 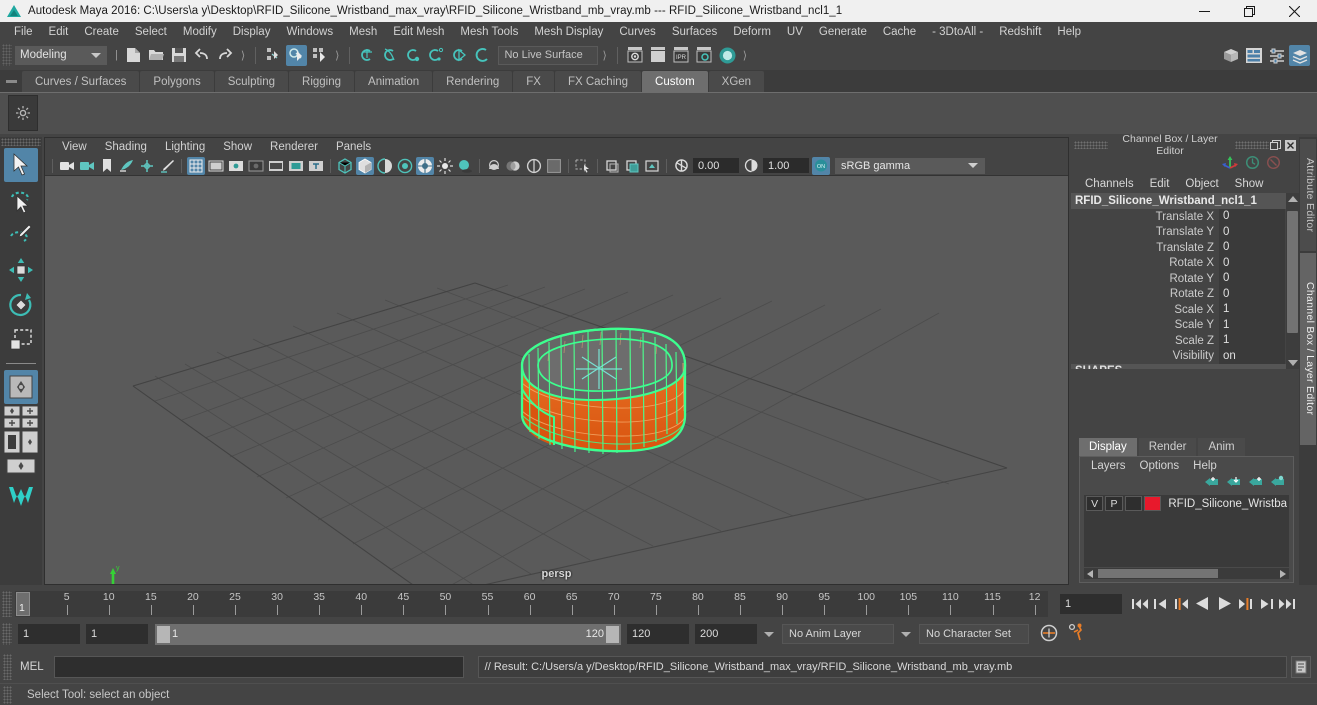 What do you see at coordinates (390, 55) in the screenshot?
I see `snap-to-curve-button` at bounding box center [390, 55].